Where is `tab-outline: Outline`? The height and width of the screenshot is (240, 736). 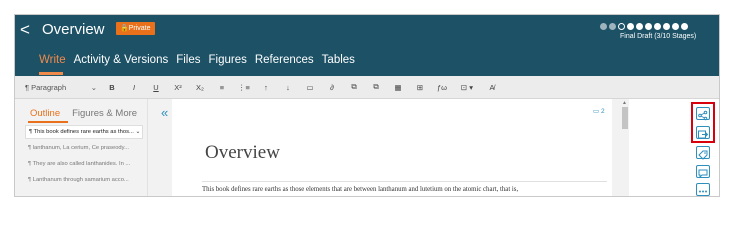
tab-outline: Outline is located at coordinates (45, 113).